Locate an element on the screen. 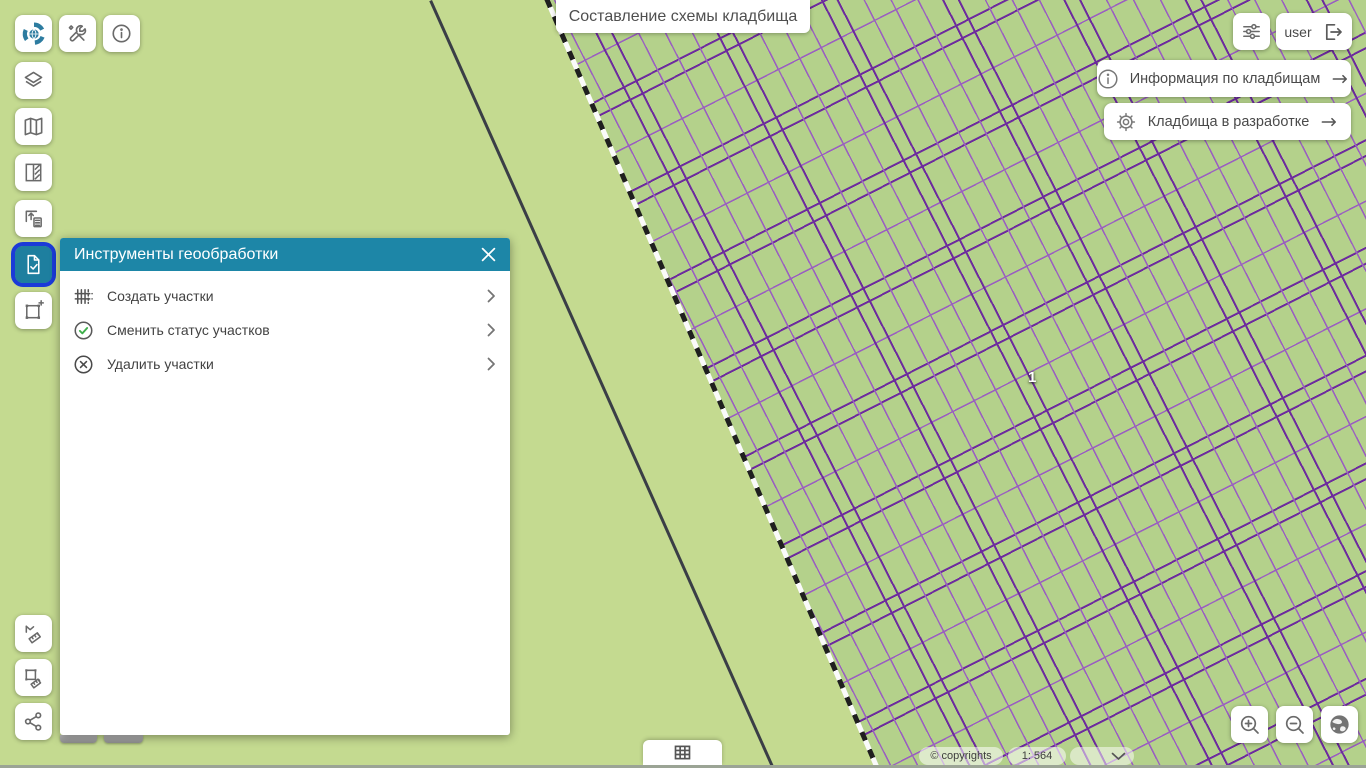  info-circle-icon is located at coordinates (1108, 79).